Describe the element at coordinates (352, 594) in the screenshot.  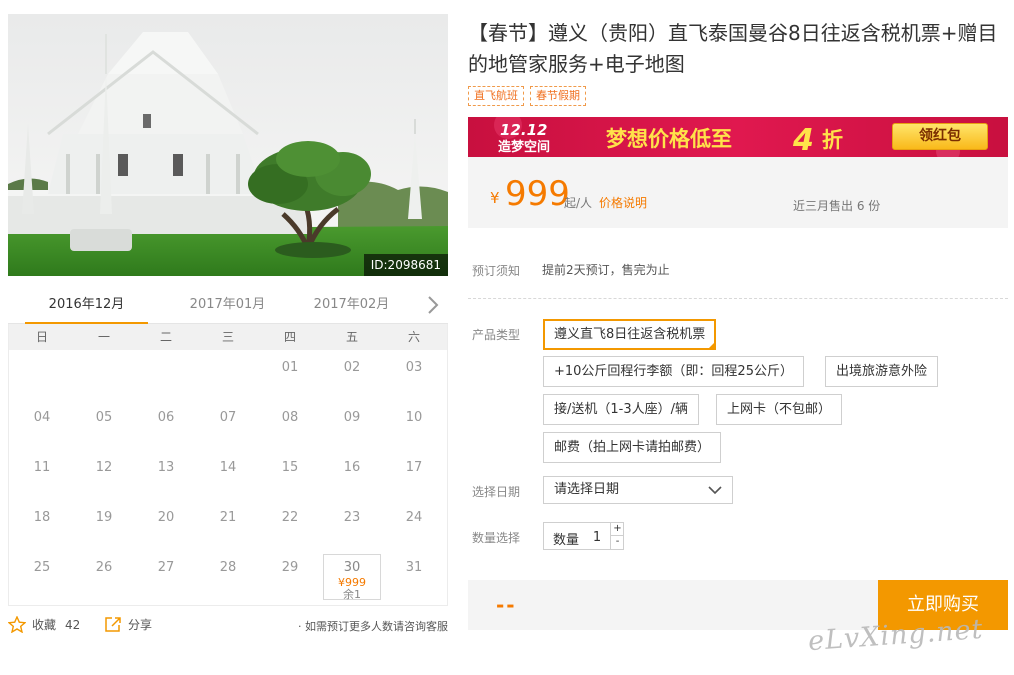
I see `available-day-stock: 余1` at that location.